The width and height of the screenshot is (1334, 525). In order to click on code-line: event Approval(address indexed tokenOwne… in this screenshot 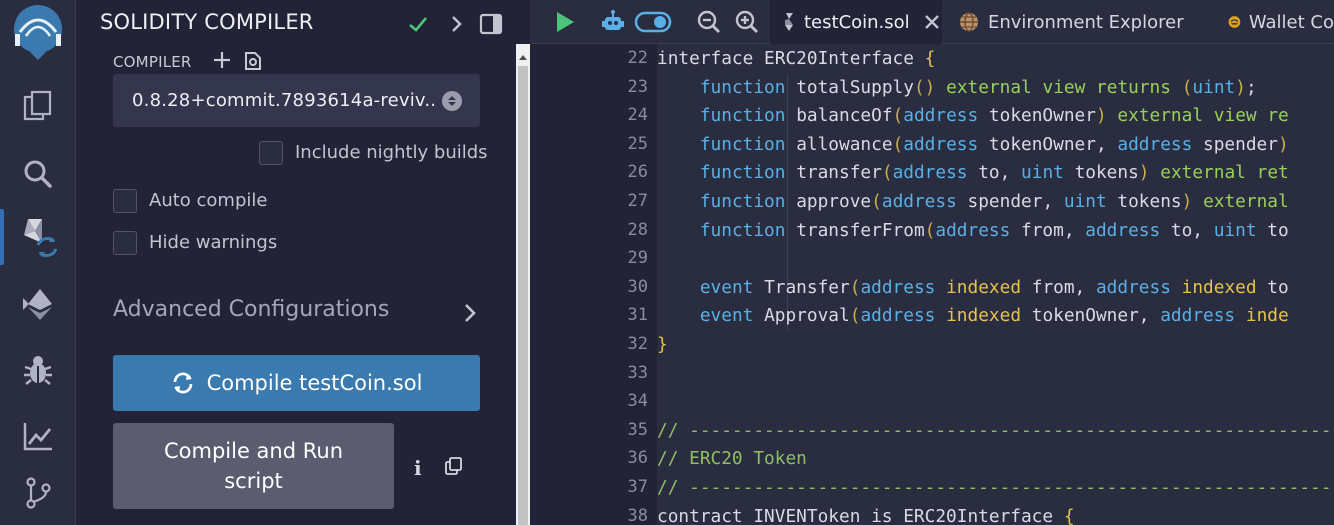, I will do `click(994, 316)`.